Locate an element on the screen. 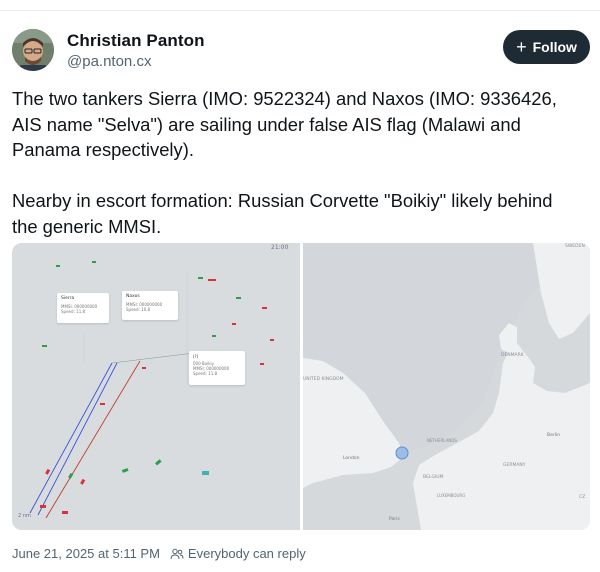 The width and height of the screenshot is (600, 572). ais-clock: 21:00 is located at coordinates (280, 247).